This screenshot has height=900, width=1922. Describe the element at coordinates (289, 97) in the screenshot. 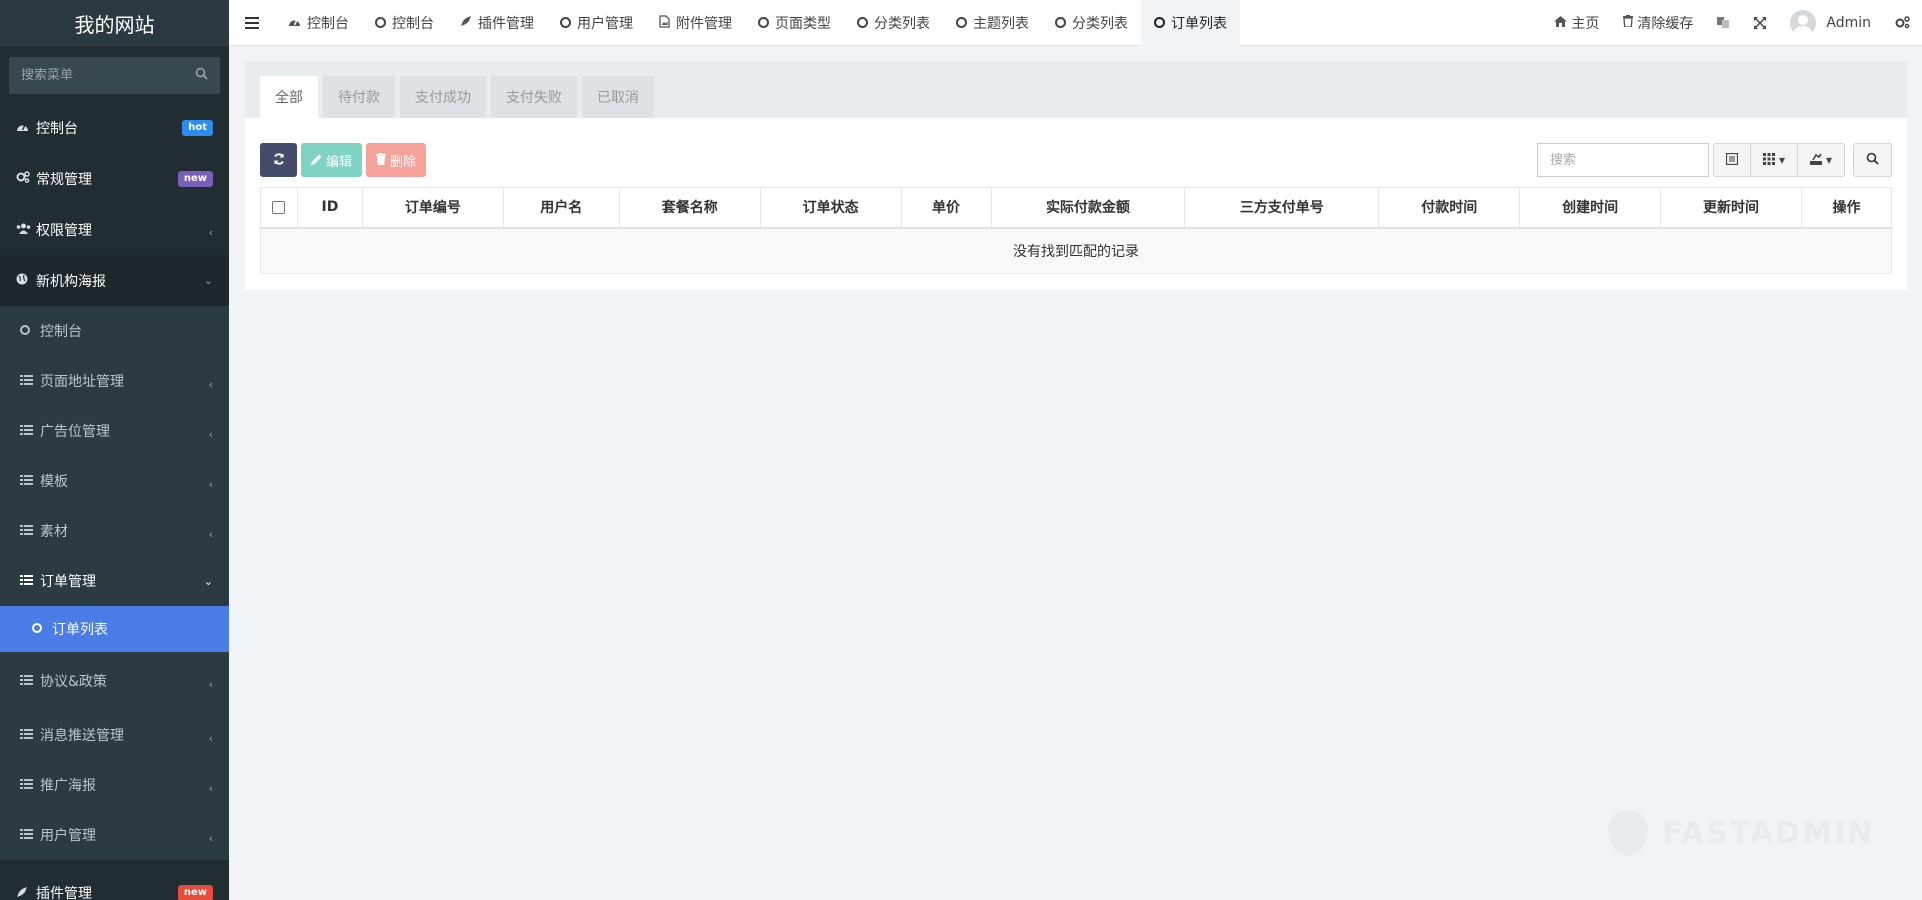

I see `tab-all: 全部` at that location.